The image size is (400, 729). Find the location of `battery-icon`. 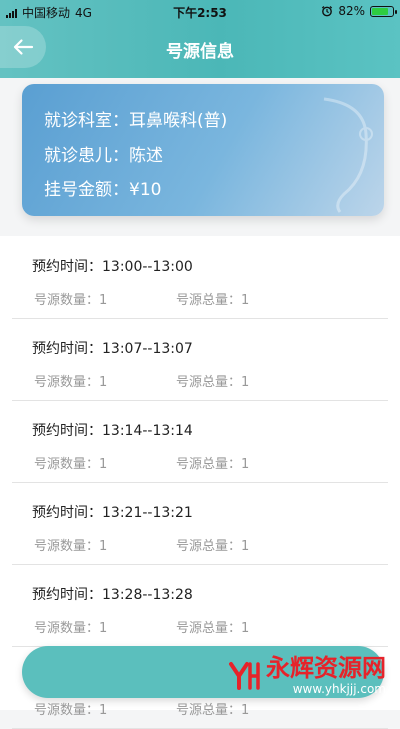

battery-icon is located at coordinates (383, 11).